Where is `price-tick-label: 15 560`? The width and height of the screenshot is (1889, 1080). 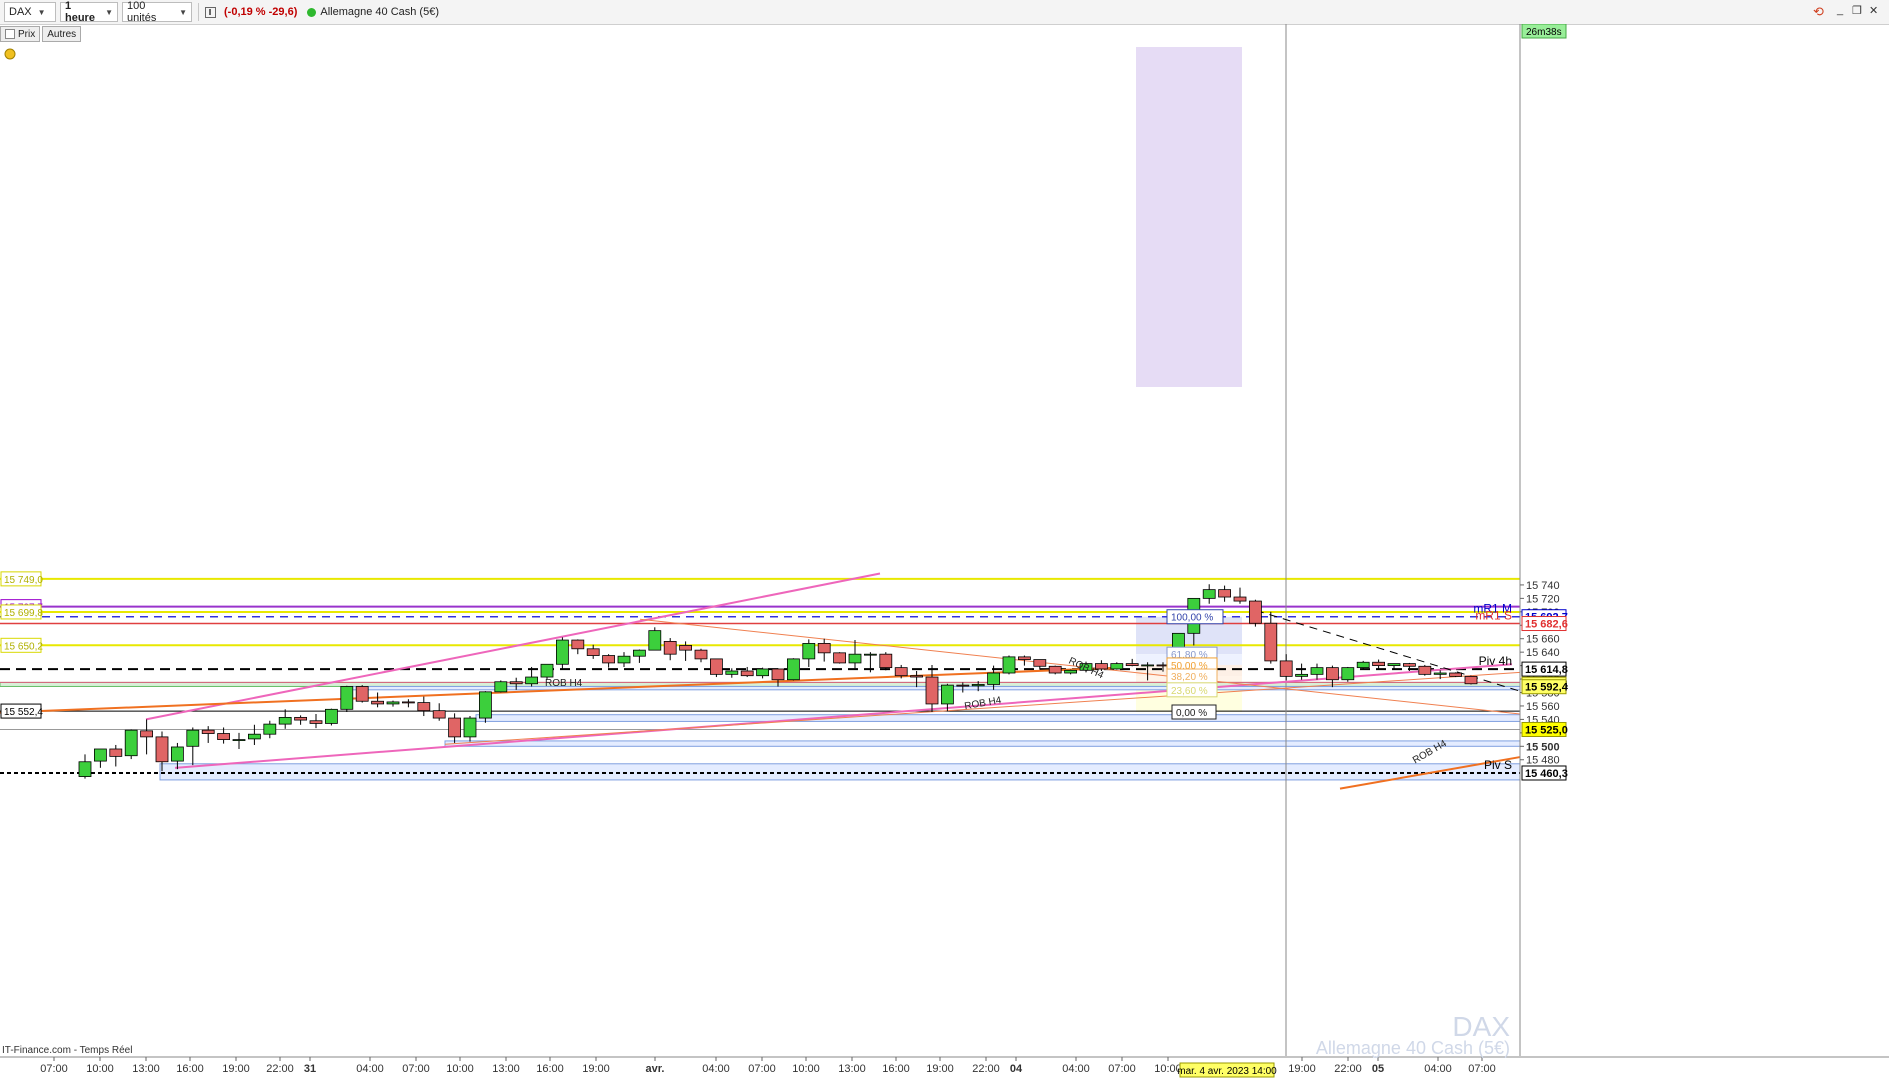
price-tick-label: 15 560 is located at coordinates (1543, 707).